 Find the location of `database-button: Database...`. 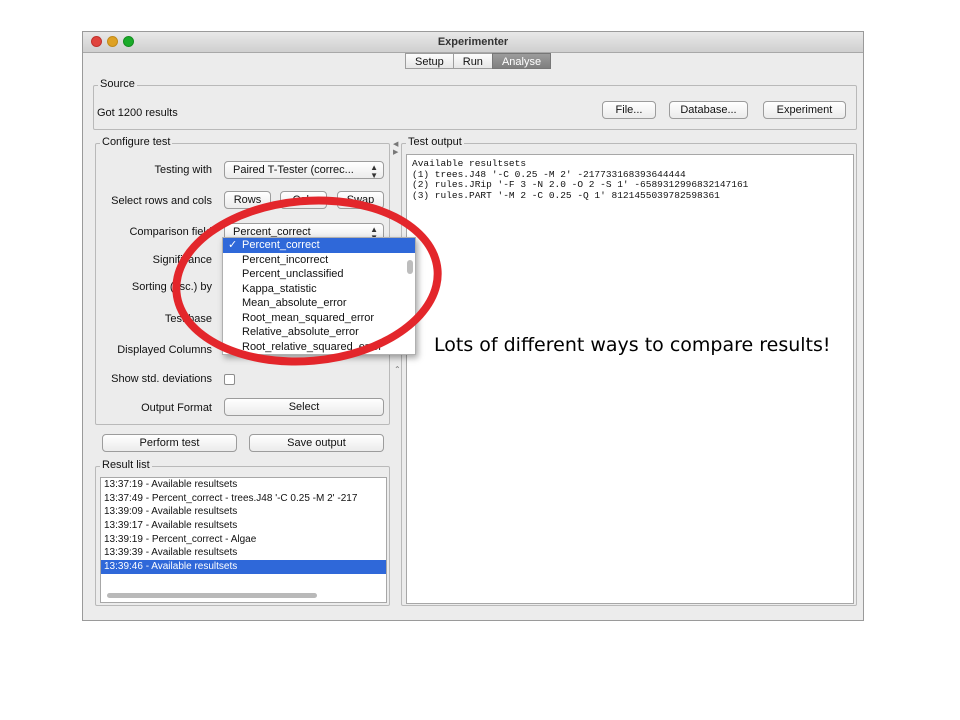

database-button: Database... is located at coordinates (708, 110).